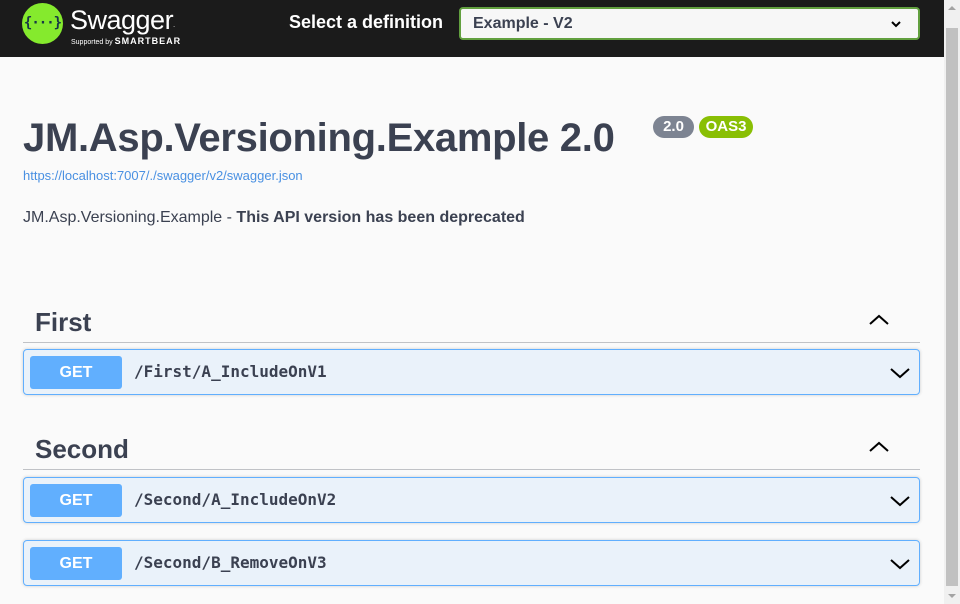 The image size is (960, 604). I want to click on operation-get-first-a-includeonv1: GET /First/A_IncludeOnV1, so click(471, 372).